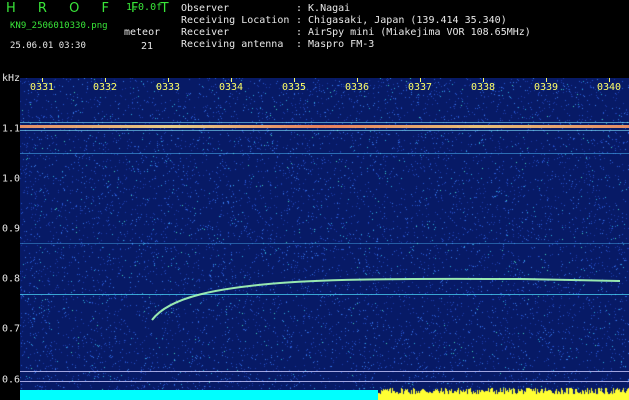 This screenshot has width=629, height=400. What do you see at coordinates (105, 87) in the screenshot?
I see `x-tick-label: 0332` at bounding box center [105, 87].